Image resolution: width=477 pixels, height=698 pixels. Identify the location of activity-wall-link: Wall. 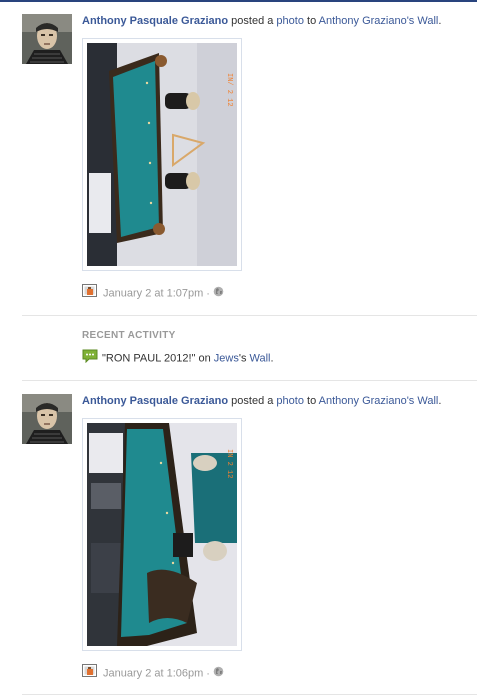
(260, 358).